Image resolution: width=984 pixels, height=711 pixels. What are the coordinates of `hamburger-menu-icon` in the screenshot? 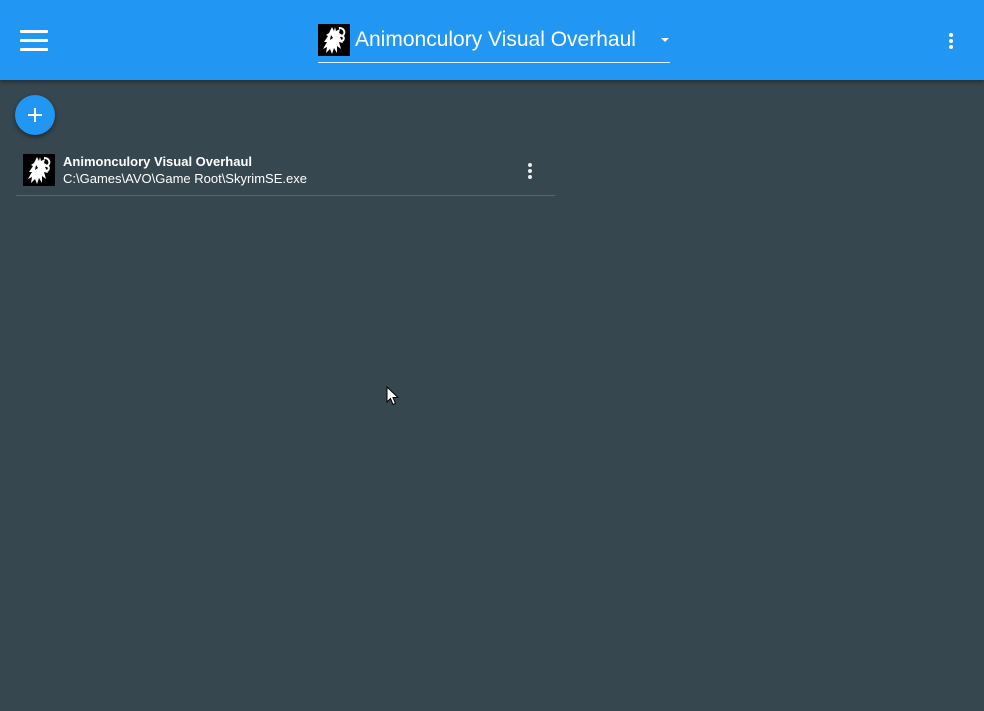 It's located at (34, 40).